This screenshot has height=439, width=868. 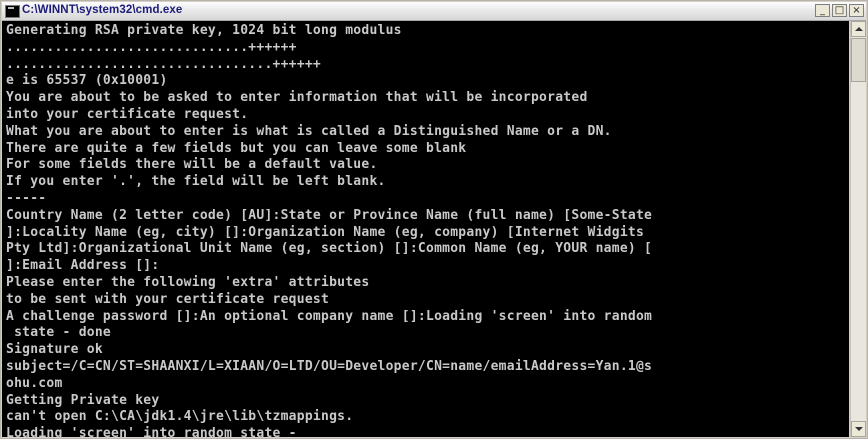 What do you see at coordinates (822, 10) in the screenshot?
I see `minimize-button: _` at bounding box center [822, 10].